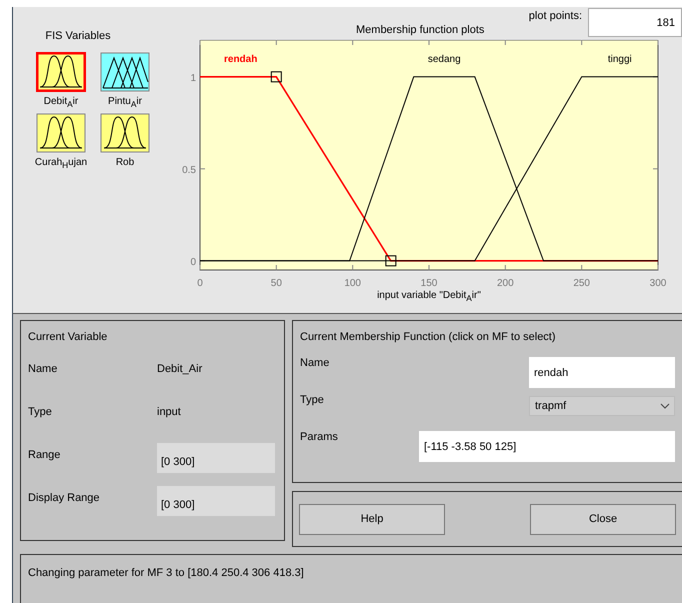 The height and width of the screenshot is (603, 682). What do you see at coordinates (581, 283) in the screenshot?
I see `axis-tick-label: 250` at bounding box center [581, 283].